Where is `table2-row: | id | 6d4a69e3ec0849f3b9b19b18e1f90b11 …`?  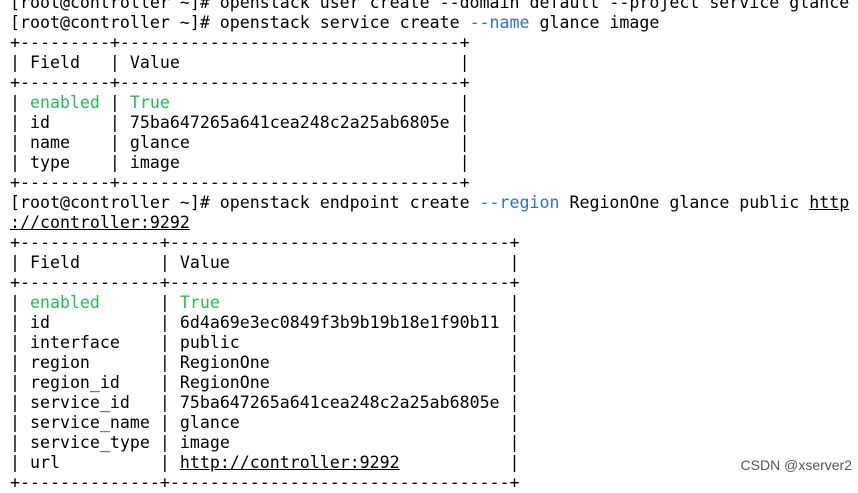 table2-row: | id | 6d4a69e3ec0849f3b9b19b18e1f90b11 … is located at coordinates (429, 323).